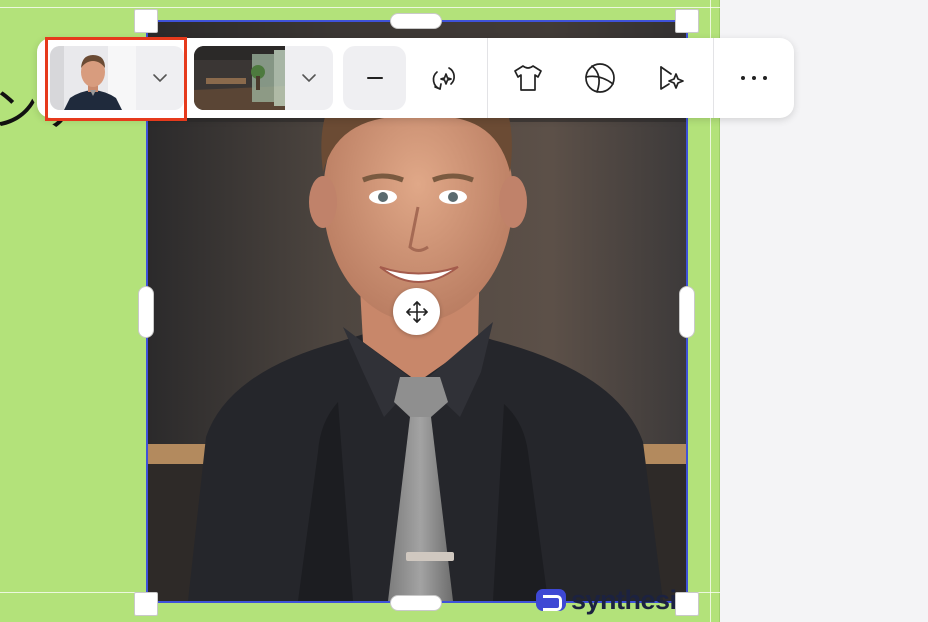  What do you see at coordinates (146, 312) in the screenshot?
I see `resize-handle-left` at bounding box center [146, 312].